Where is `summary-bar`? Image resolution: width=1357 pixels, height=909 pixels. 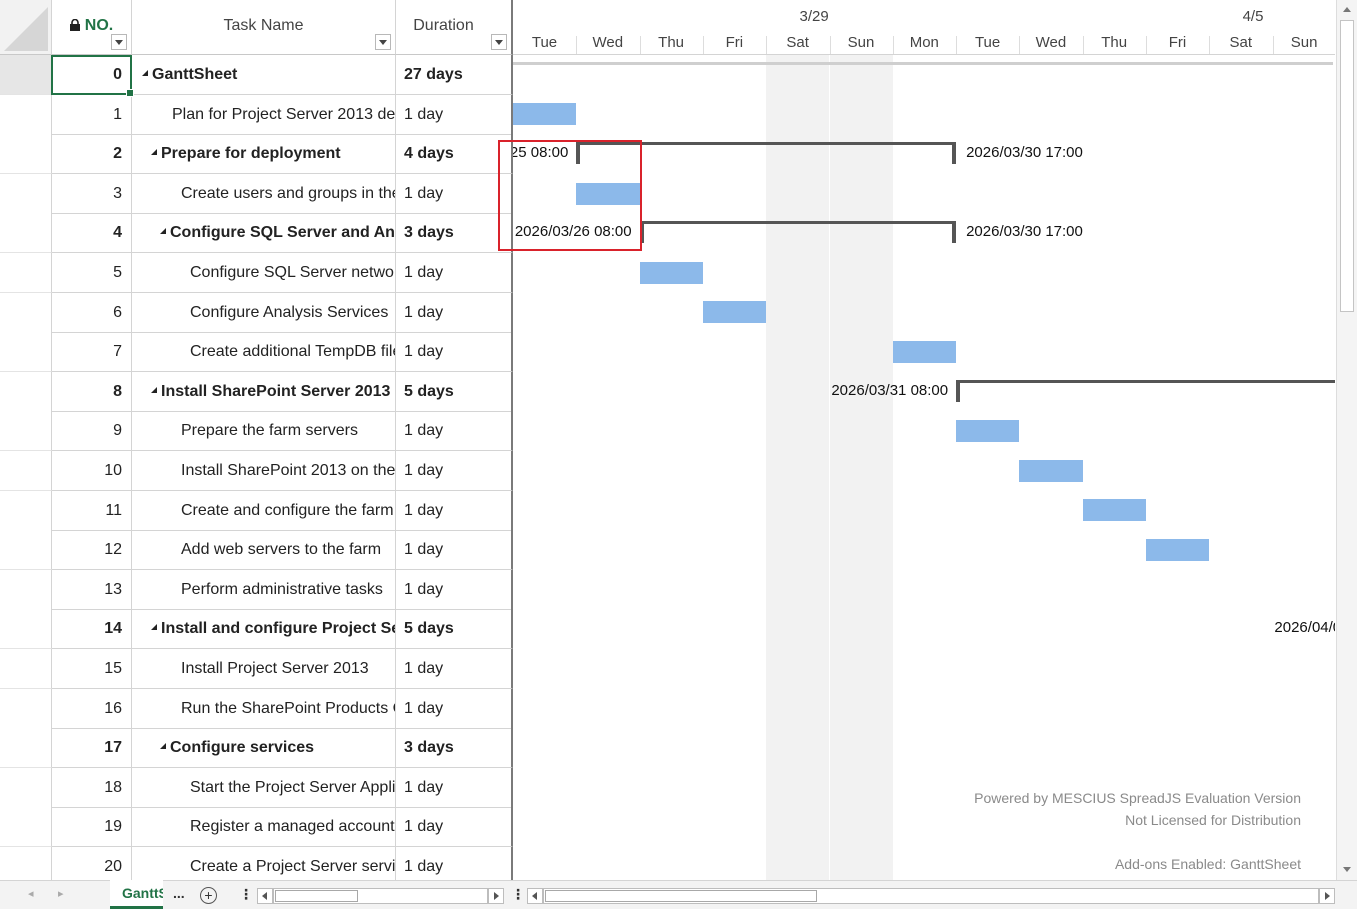 summary-bar is located at coordinates (798, 223).